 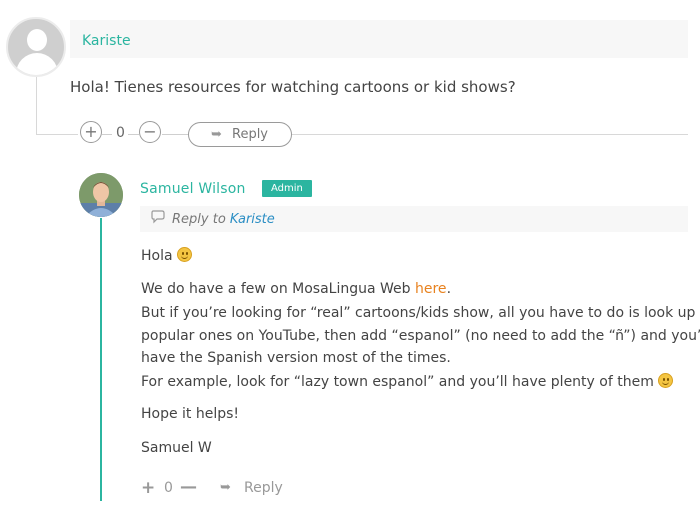 I want to click on reply-label: Reply, so click(x=250, y=134).